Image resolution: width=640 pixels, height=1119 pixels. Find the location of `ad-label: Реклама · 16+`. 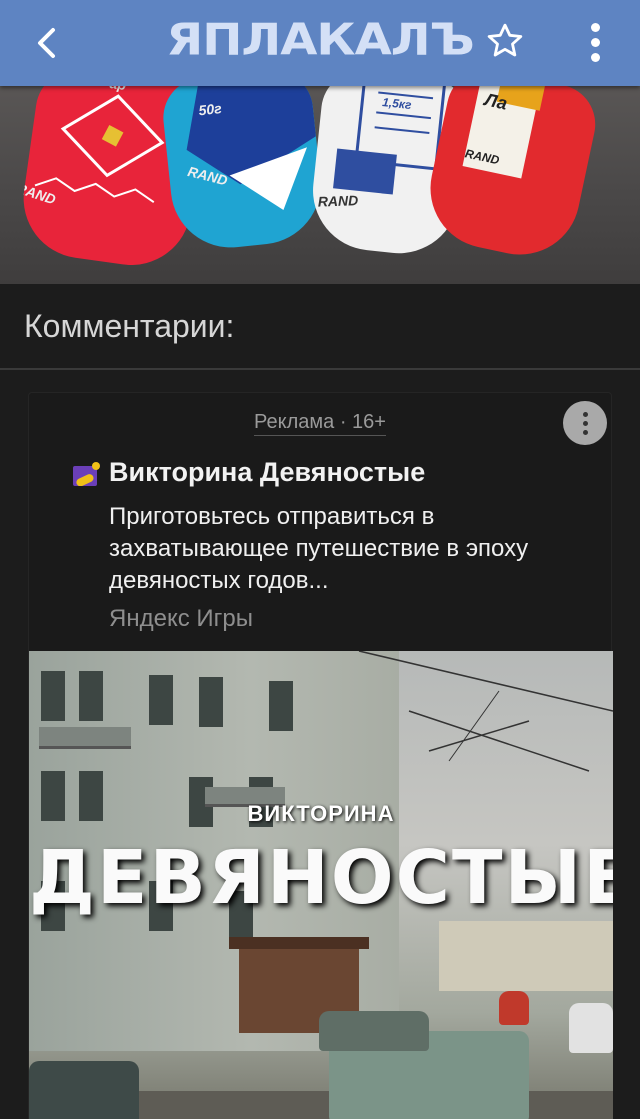

ad-label: Реклама · 16+ is located at coordinates (320, 423).